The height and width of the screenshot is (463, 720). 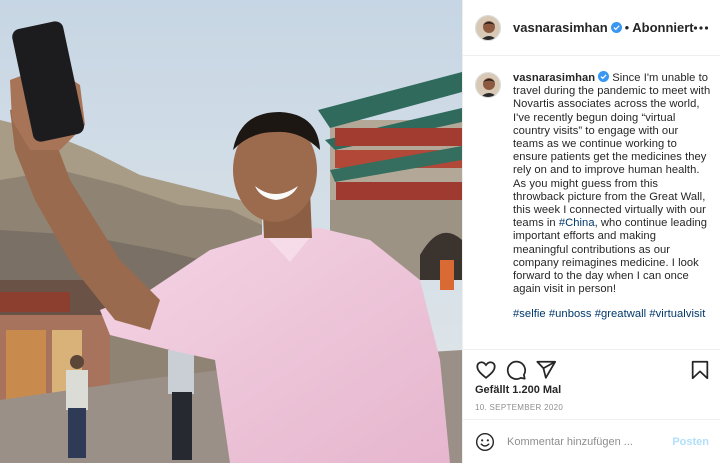 I want to click on hashtag-list: #selfie #unboss #greatwall #virtualvisit, so click(x=612, y=314).